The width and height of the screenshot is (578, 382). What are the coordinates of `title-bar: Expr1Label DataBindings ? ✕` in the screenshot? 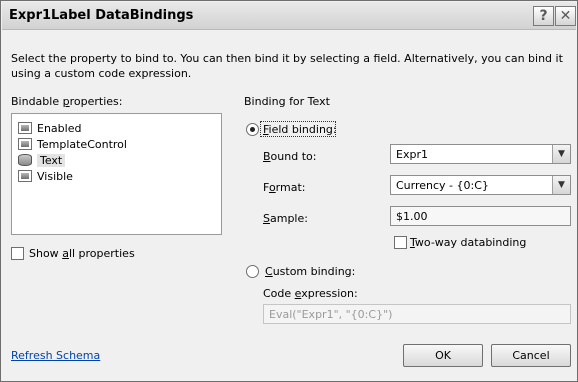 It's located at (289, 16).